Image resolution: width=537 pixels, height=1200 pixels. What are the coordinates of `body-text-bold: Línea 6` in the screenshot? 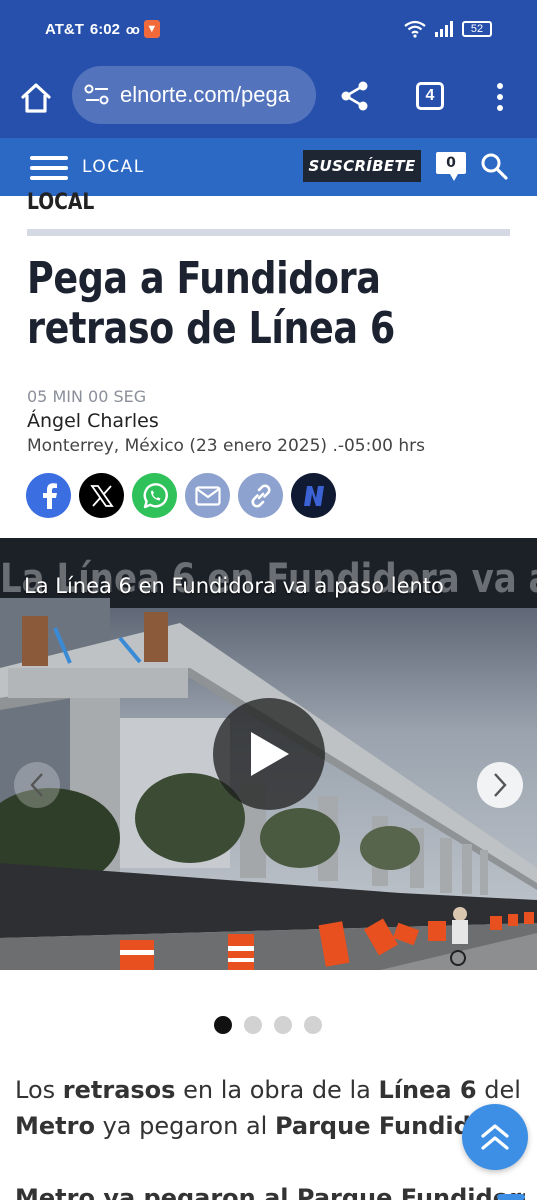 It's located at (427, 1090).